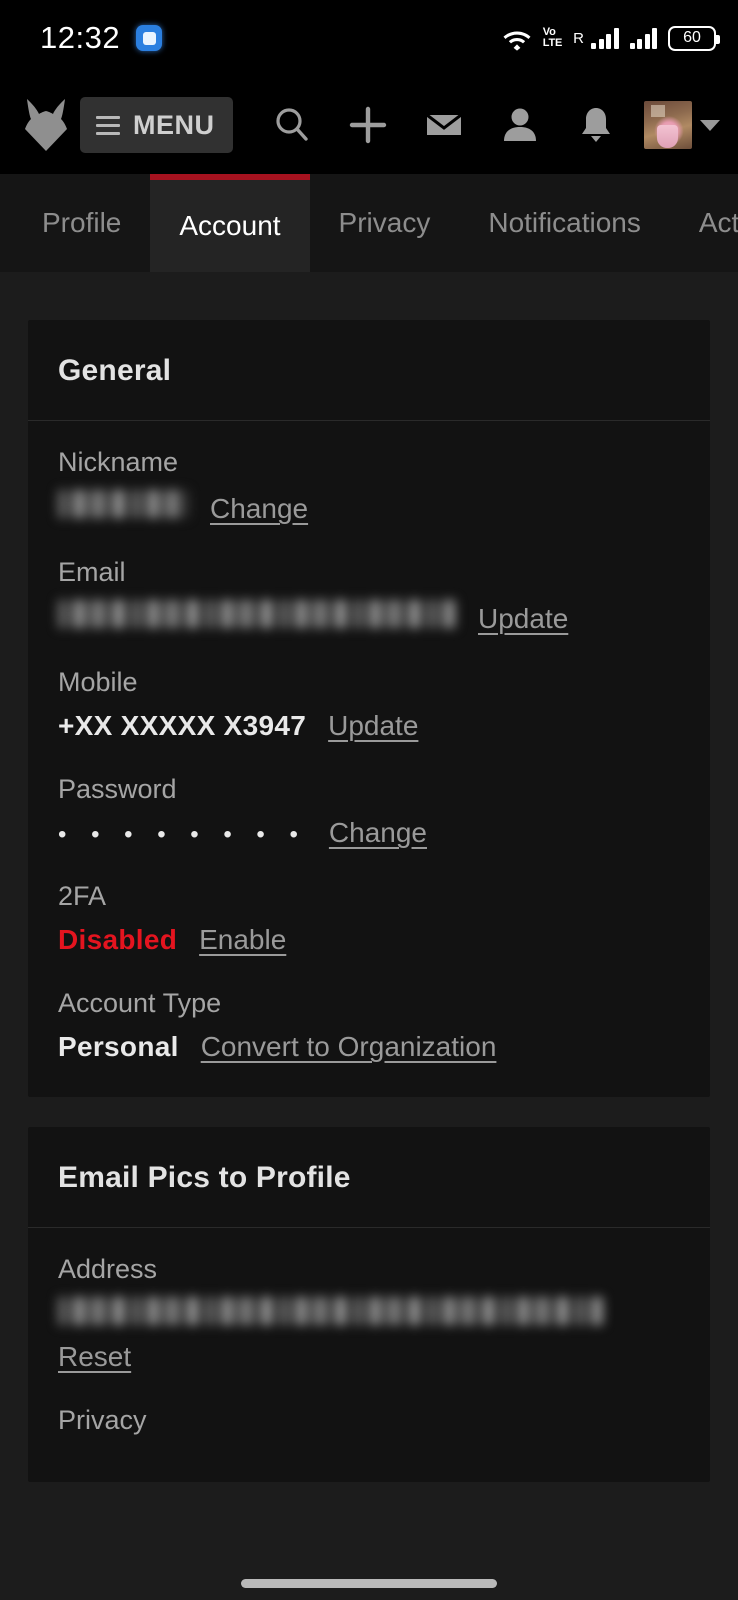 The image size is (738, 1600). I want to click on nickname-label: Nickname, so click(118, 462).